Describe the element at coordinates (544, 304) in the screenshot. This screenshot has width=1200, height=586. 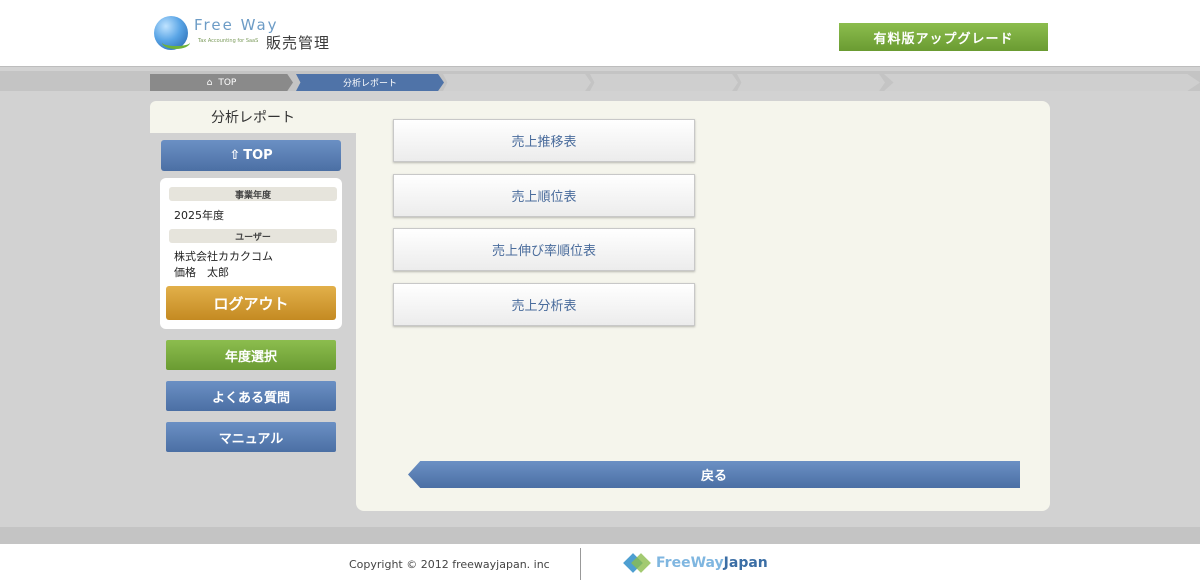
I see `report-sales-analysis-button: 売上分析表` at that location.